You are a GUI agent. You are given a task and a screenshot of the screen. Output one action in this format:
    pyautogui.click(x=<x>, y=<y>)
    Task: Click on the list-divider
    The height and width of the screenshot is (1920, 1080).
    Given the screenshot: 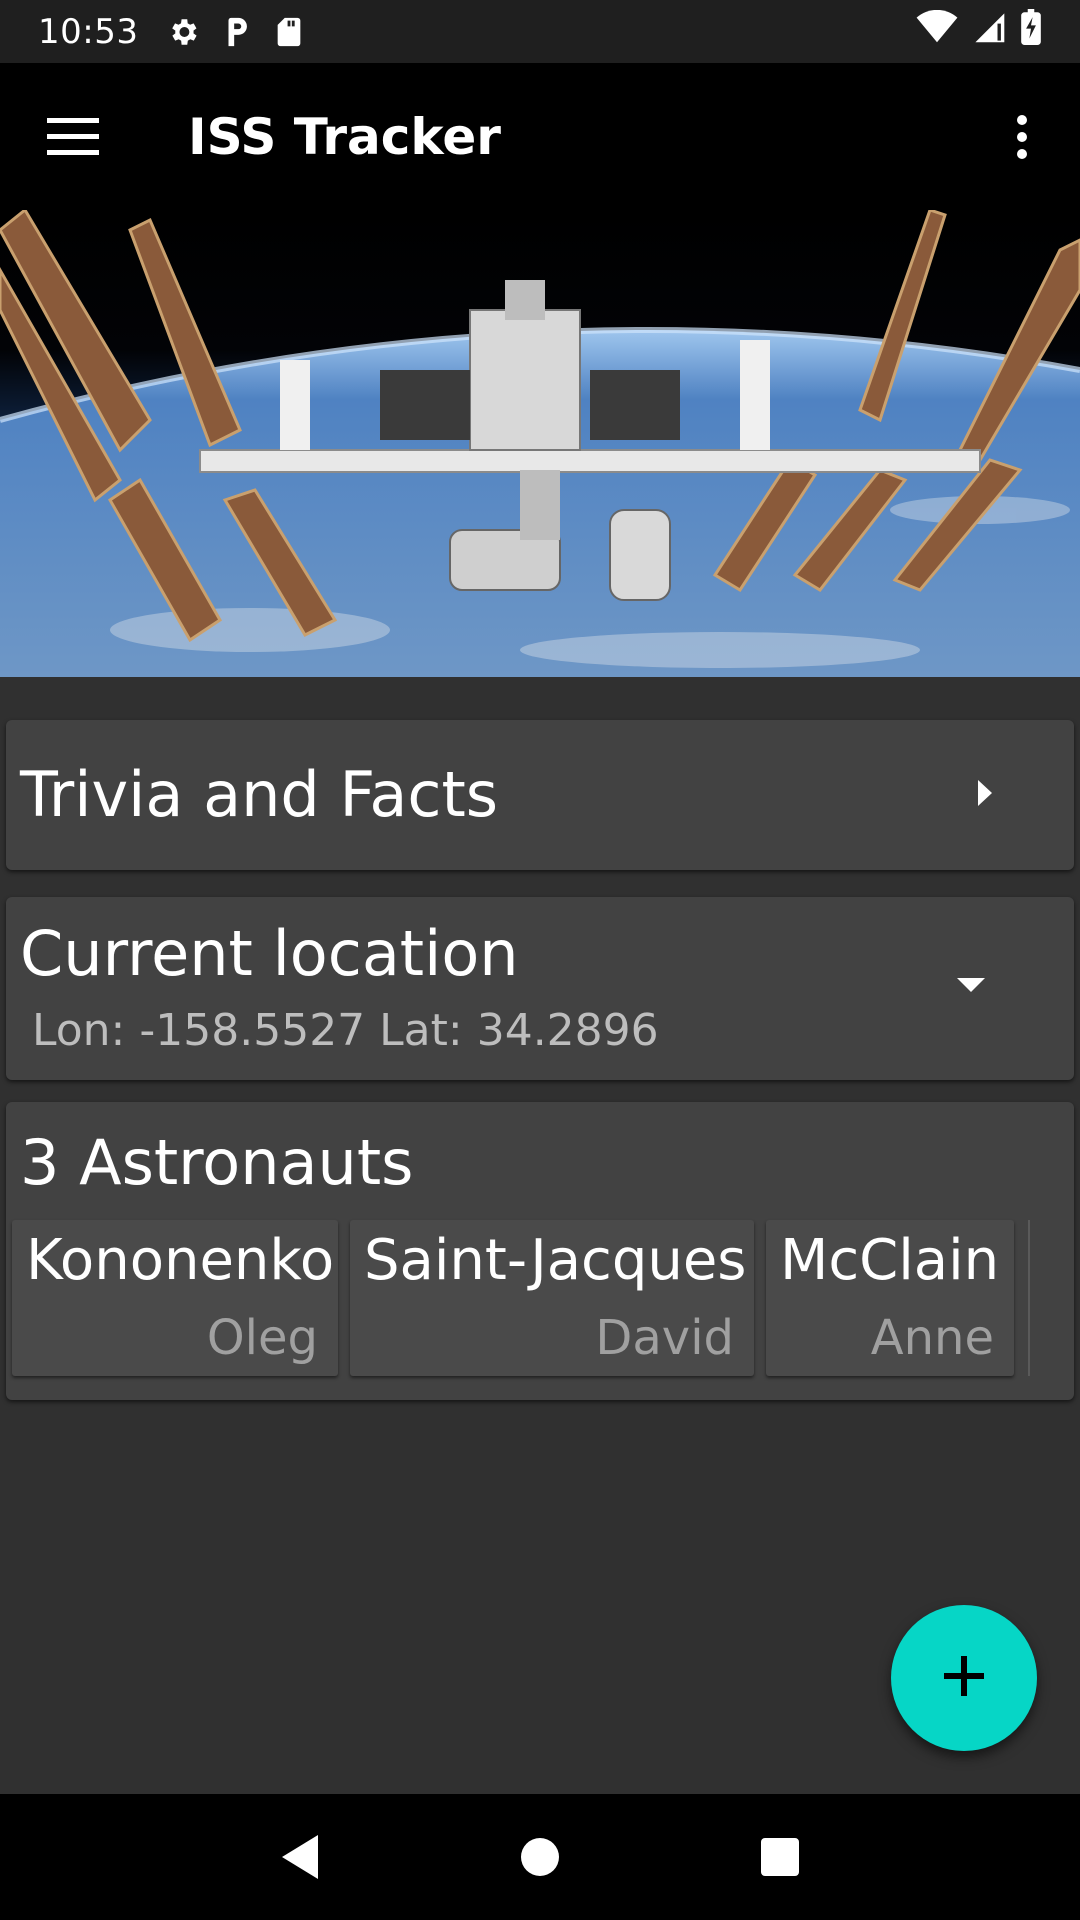 What is the action you would take?
    pyautogui.click(x=1029, y=1298)
    